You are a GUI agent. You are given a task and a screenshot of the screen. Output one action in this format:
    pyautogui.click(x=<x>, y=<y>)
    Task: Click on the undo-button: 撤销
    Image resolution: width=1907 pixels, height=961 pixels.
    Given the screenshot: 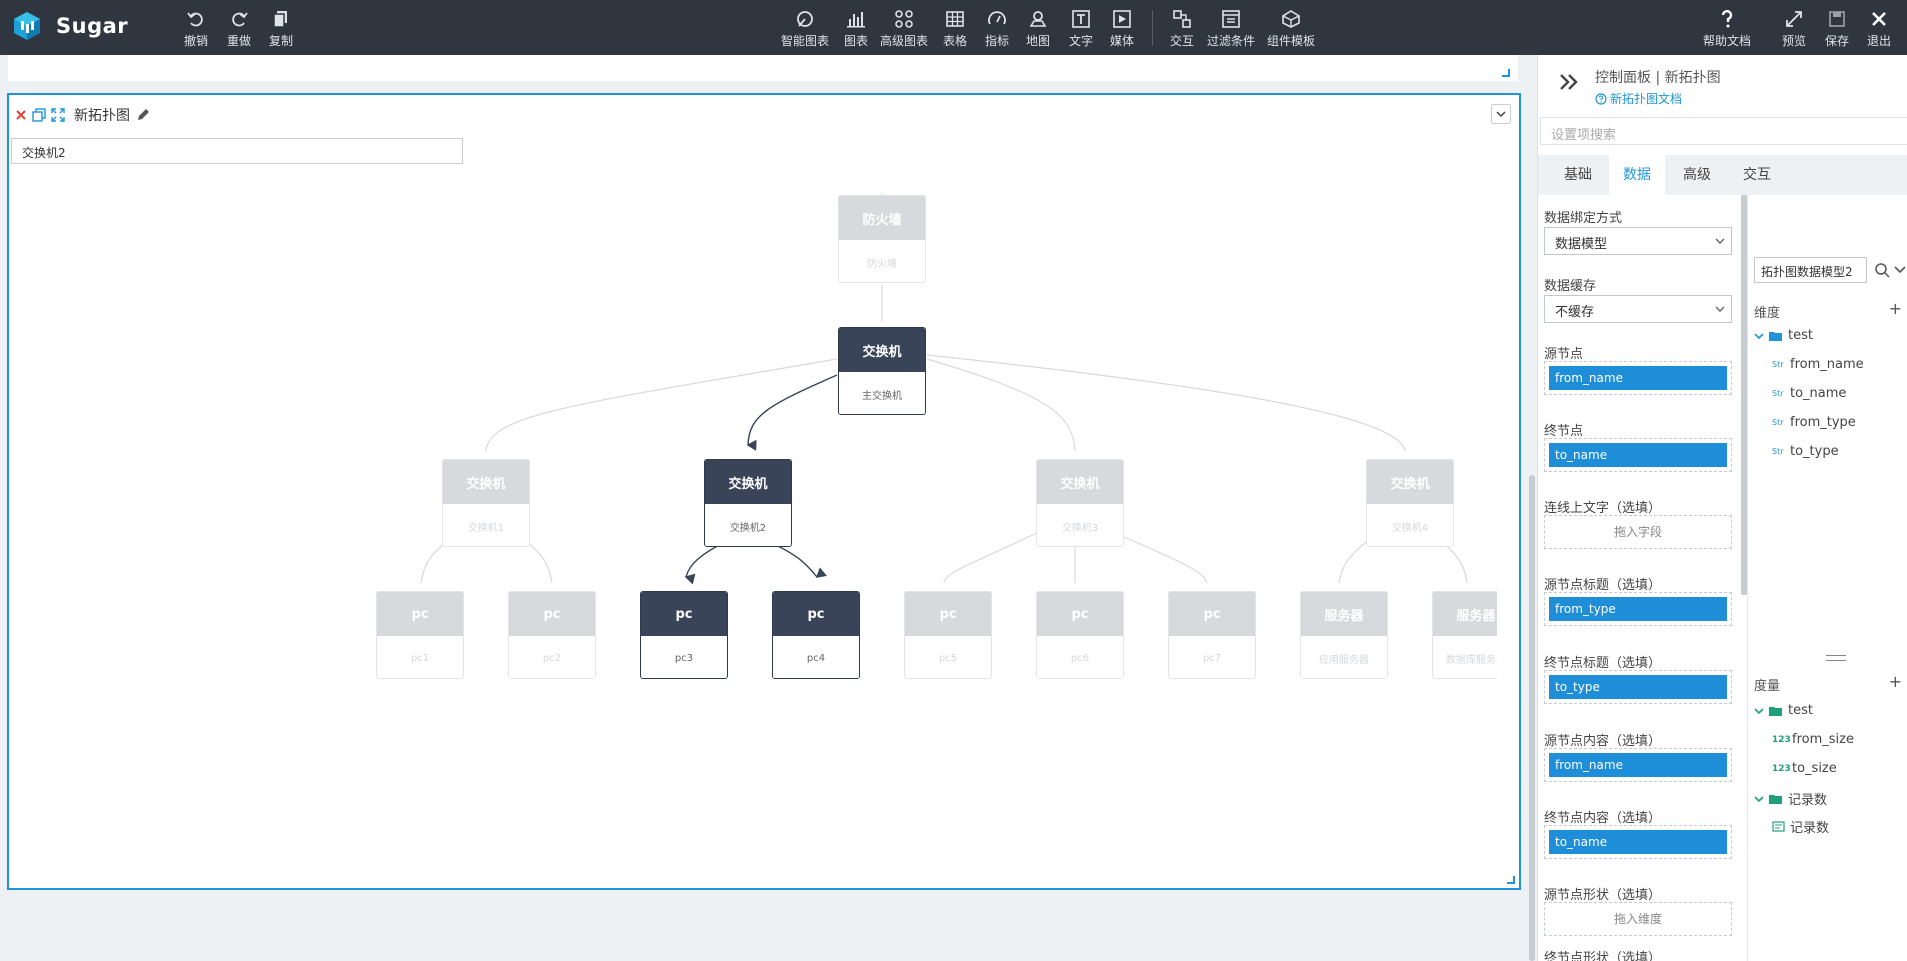 What is the action you would take?
    pyautogui.click(x=196, y=29)
    